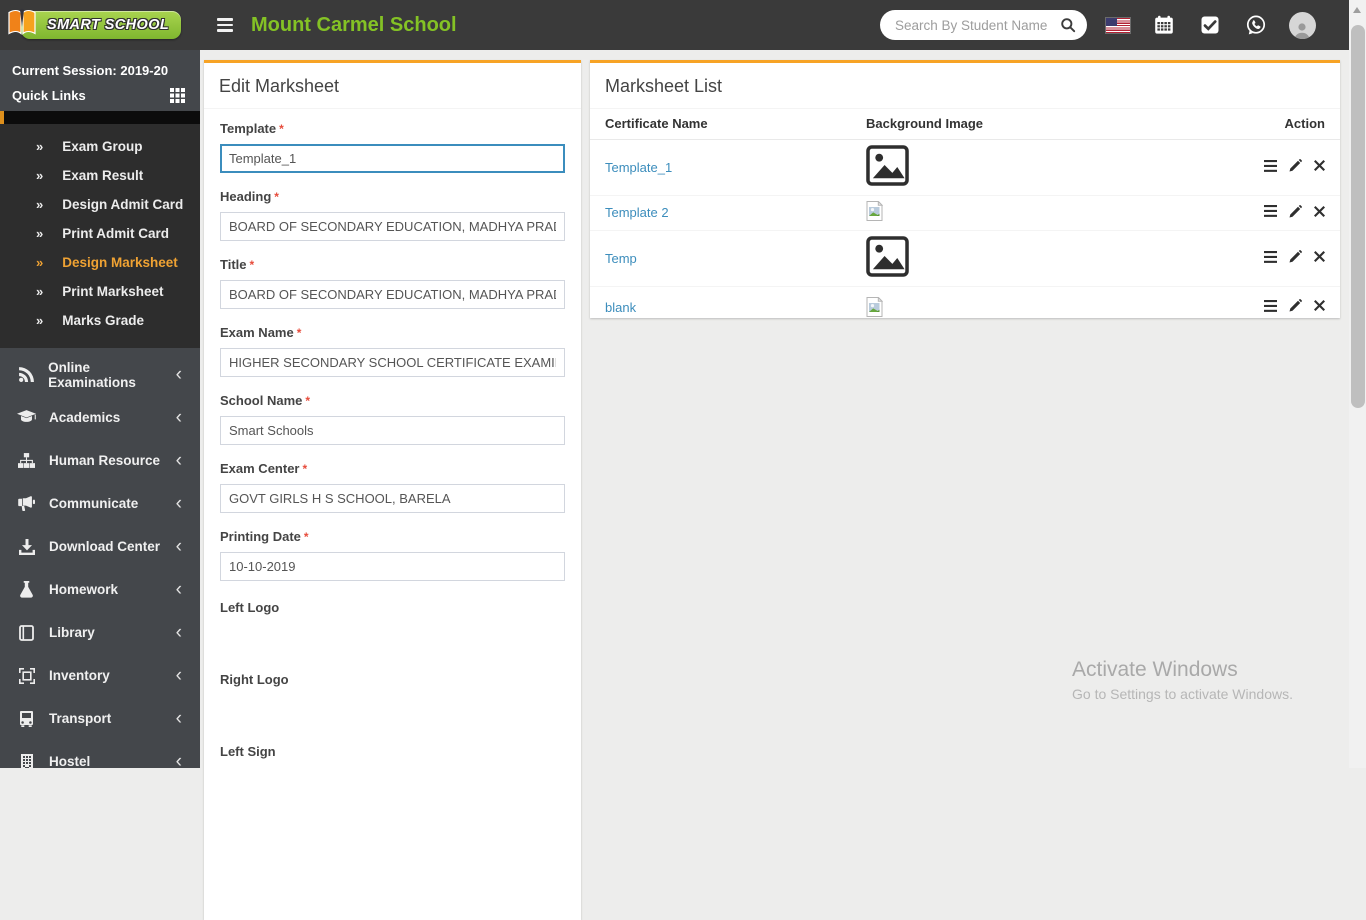 The width and height of the screenshot is (1366, 920). Describe the element at coordinates (252, 128) in the screenshot. I see `template-label: Template *` at that location.